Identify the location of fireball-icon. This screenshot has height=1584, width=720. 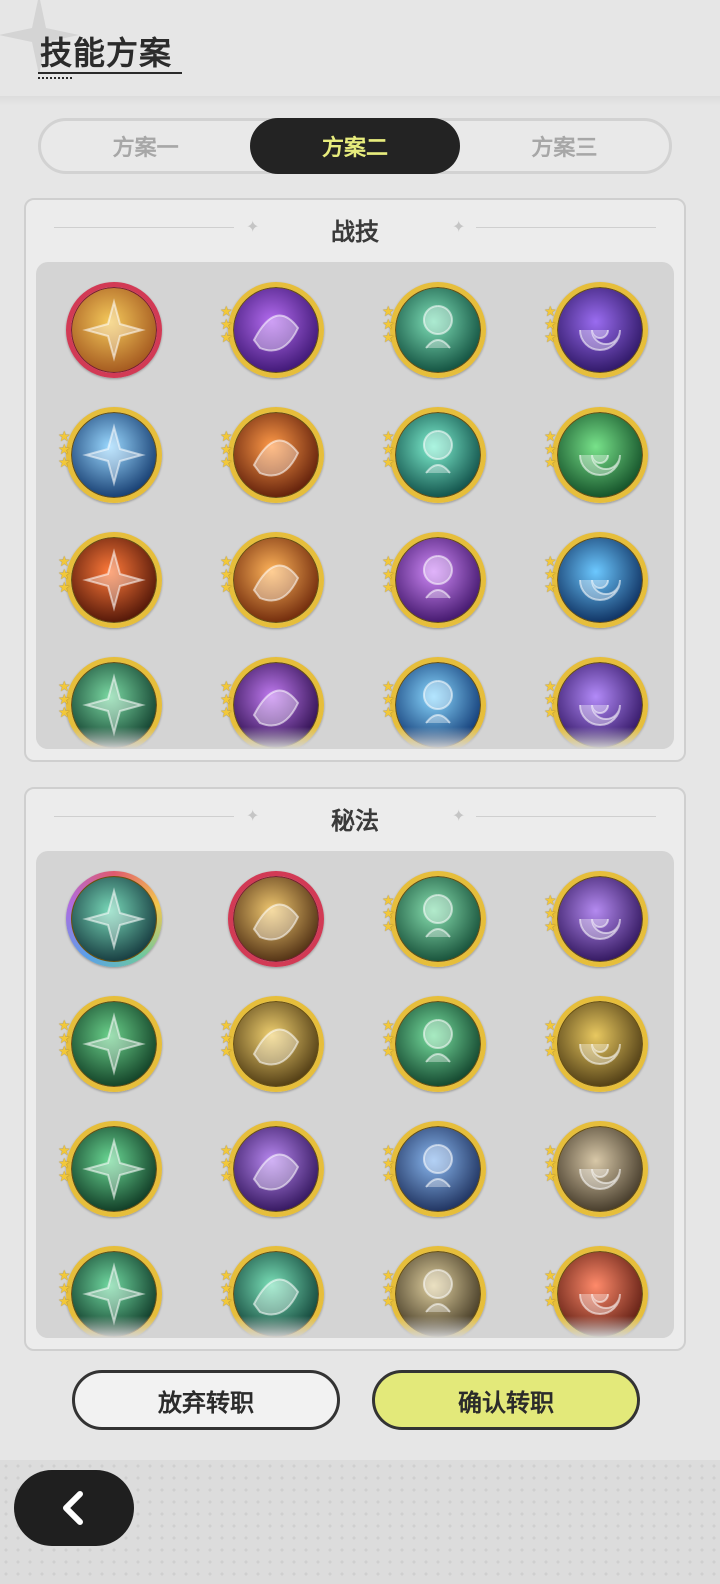
(114, 580).